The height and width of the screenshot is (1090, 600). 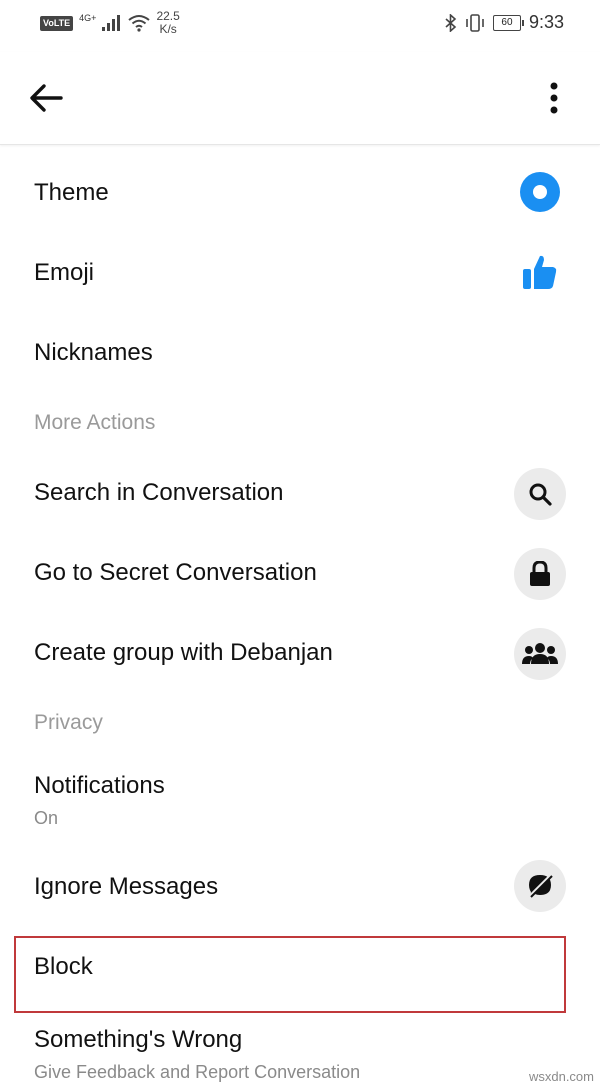 I want to click on back-button, so click(x=46, y=98).